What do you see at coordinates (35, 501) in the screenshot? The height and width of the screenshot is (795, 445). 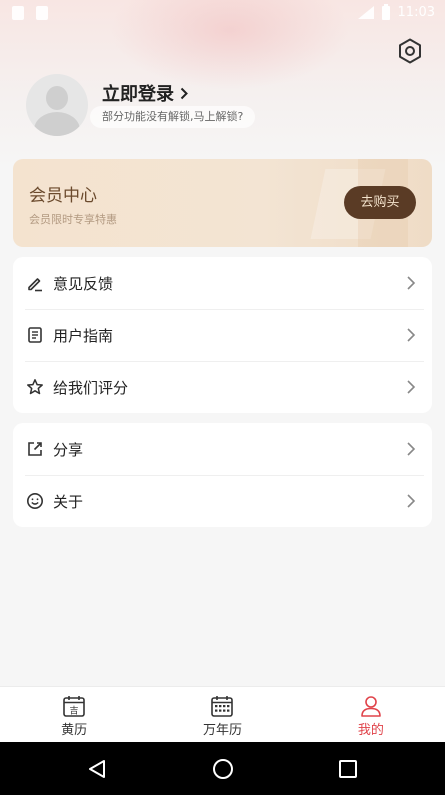 I see `smile-icon` at bounding box center [35, 501].